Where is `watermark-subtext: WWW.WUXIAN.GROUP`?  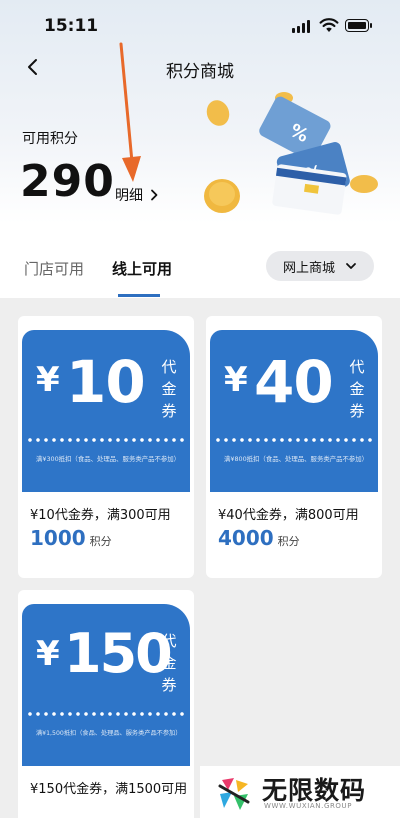 watermark-subtext: WWW.WUXIAN.GROUP is located at coordinates (308, 806).